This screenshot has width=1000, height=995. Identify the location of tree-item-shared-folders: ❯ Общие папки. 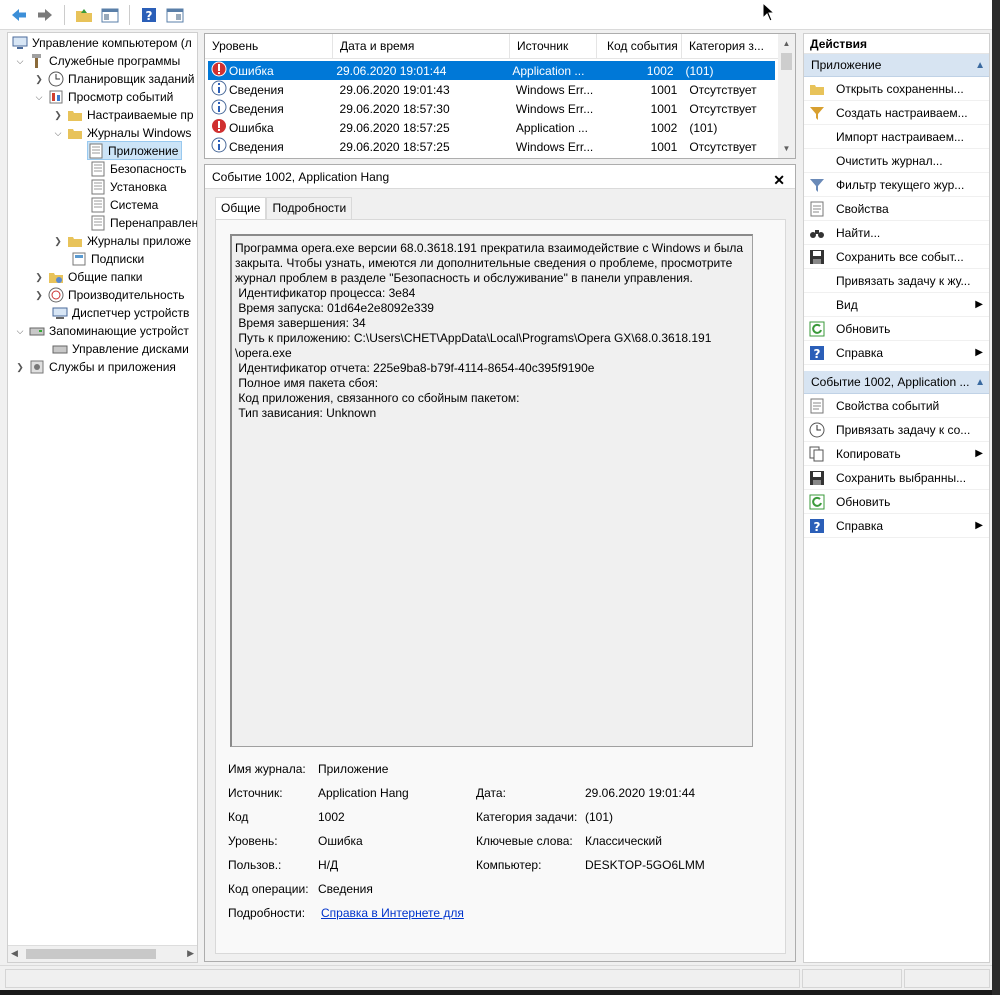
(87, 277).